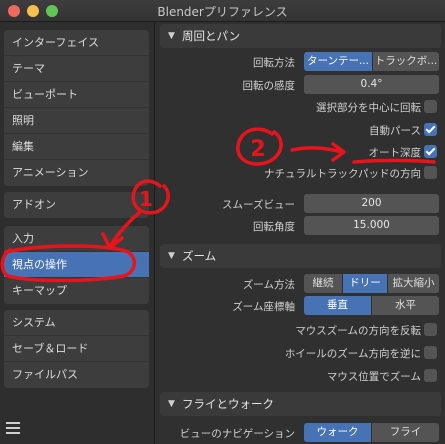  Describe the element at coordinates (13, 429) in the screenshot. I see `hamburger-icon` at that location.